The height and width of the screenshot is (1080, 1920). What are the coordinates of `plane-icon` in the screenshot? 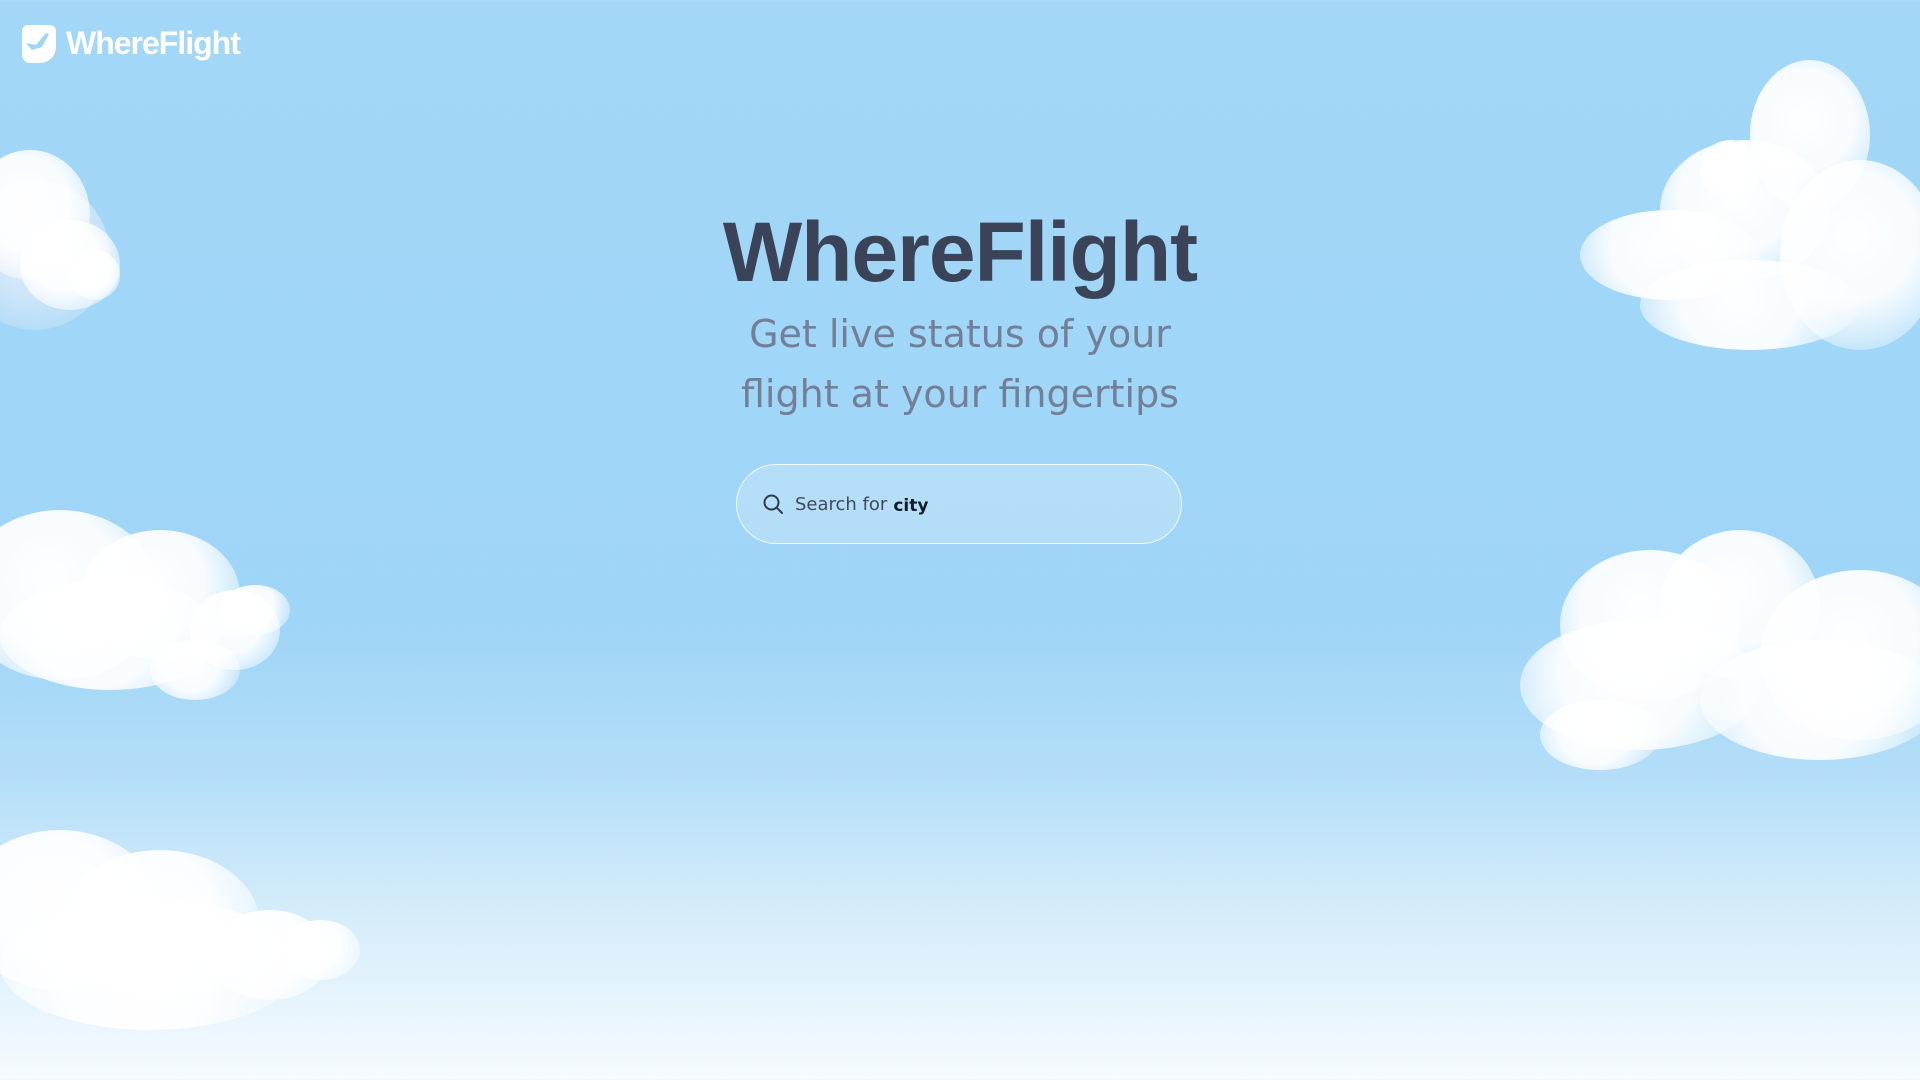 It's located at (39, 44).